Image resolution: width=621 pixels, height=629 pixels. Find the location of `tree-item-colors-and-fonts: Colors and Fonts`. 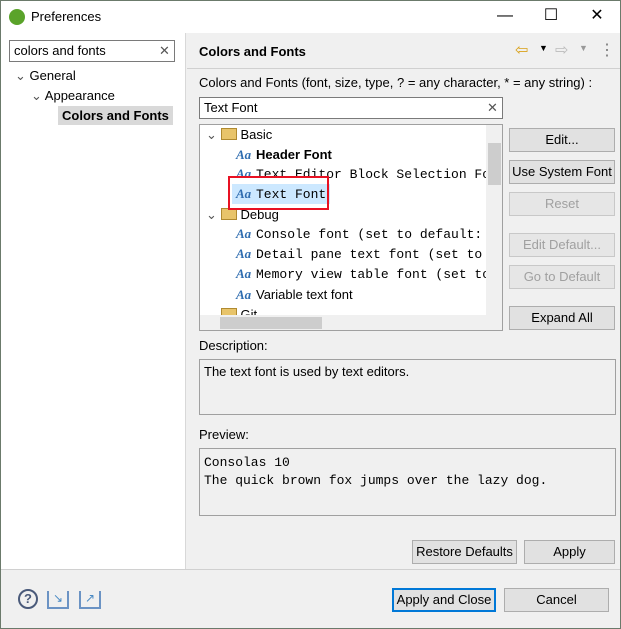

tree-item-colors-and-fonts: Colors and Fonts is located at coordinates (115, 115).